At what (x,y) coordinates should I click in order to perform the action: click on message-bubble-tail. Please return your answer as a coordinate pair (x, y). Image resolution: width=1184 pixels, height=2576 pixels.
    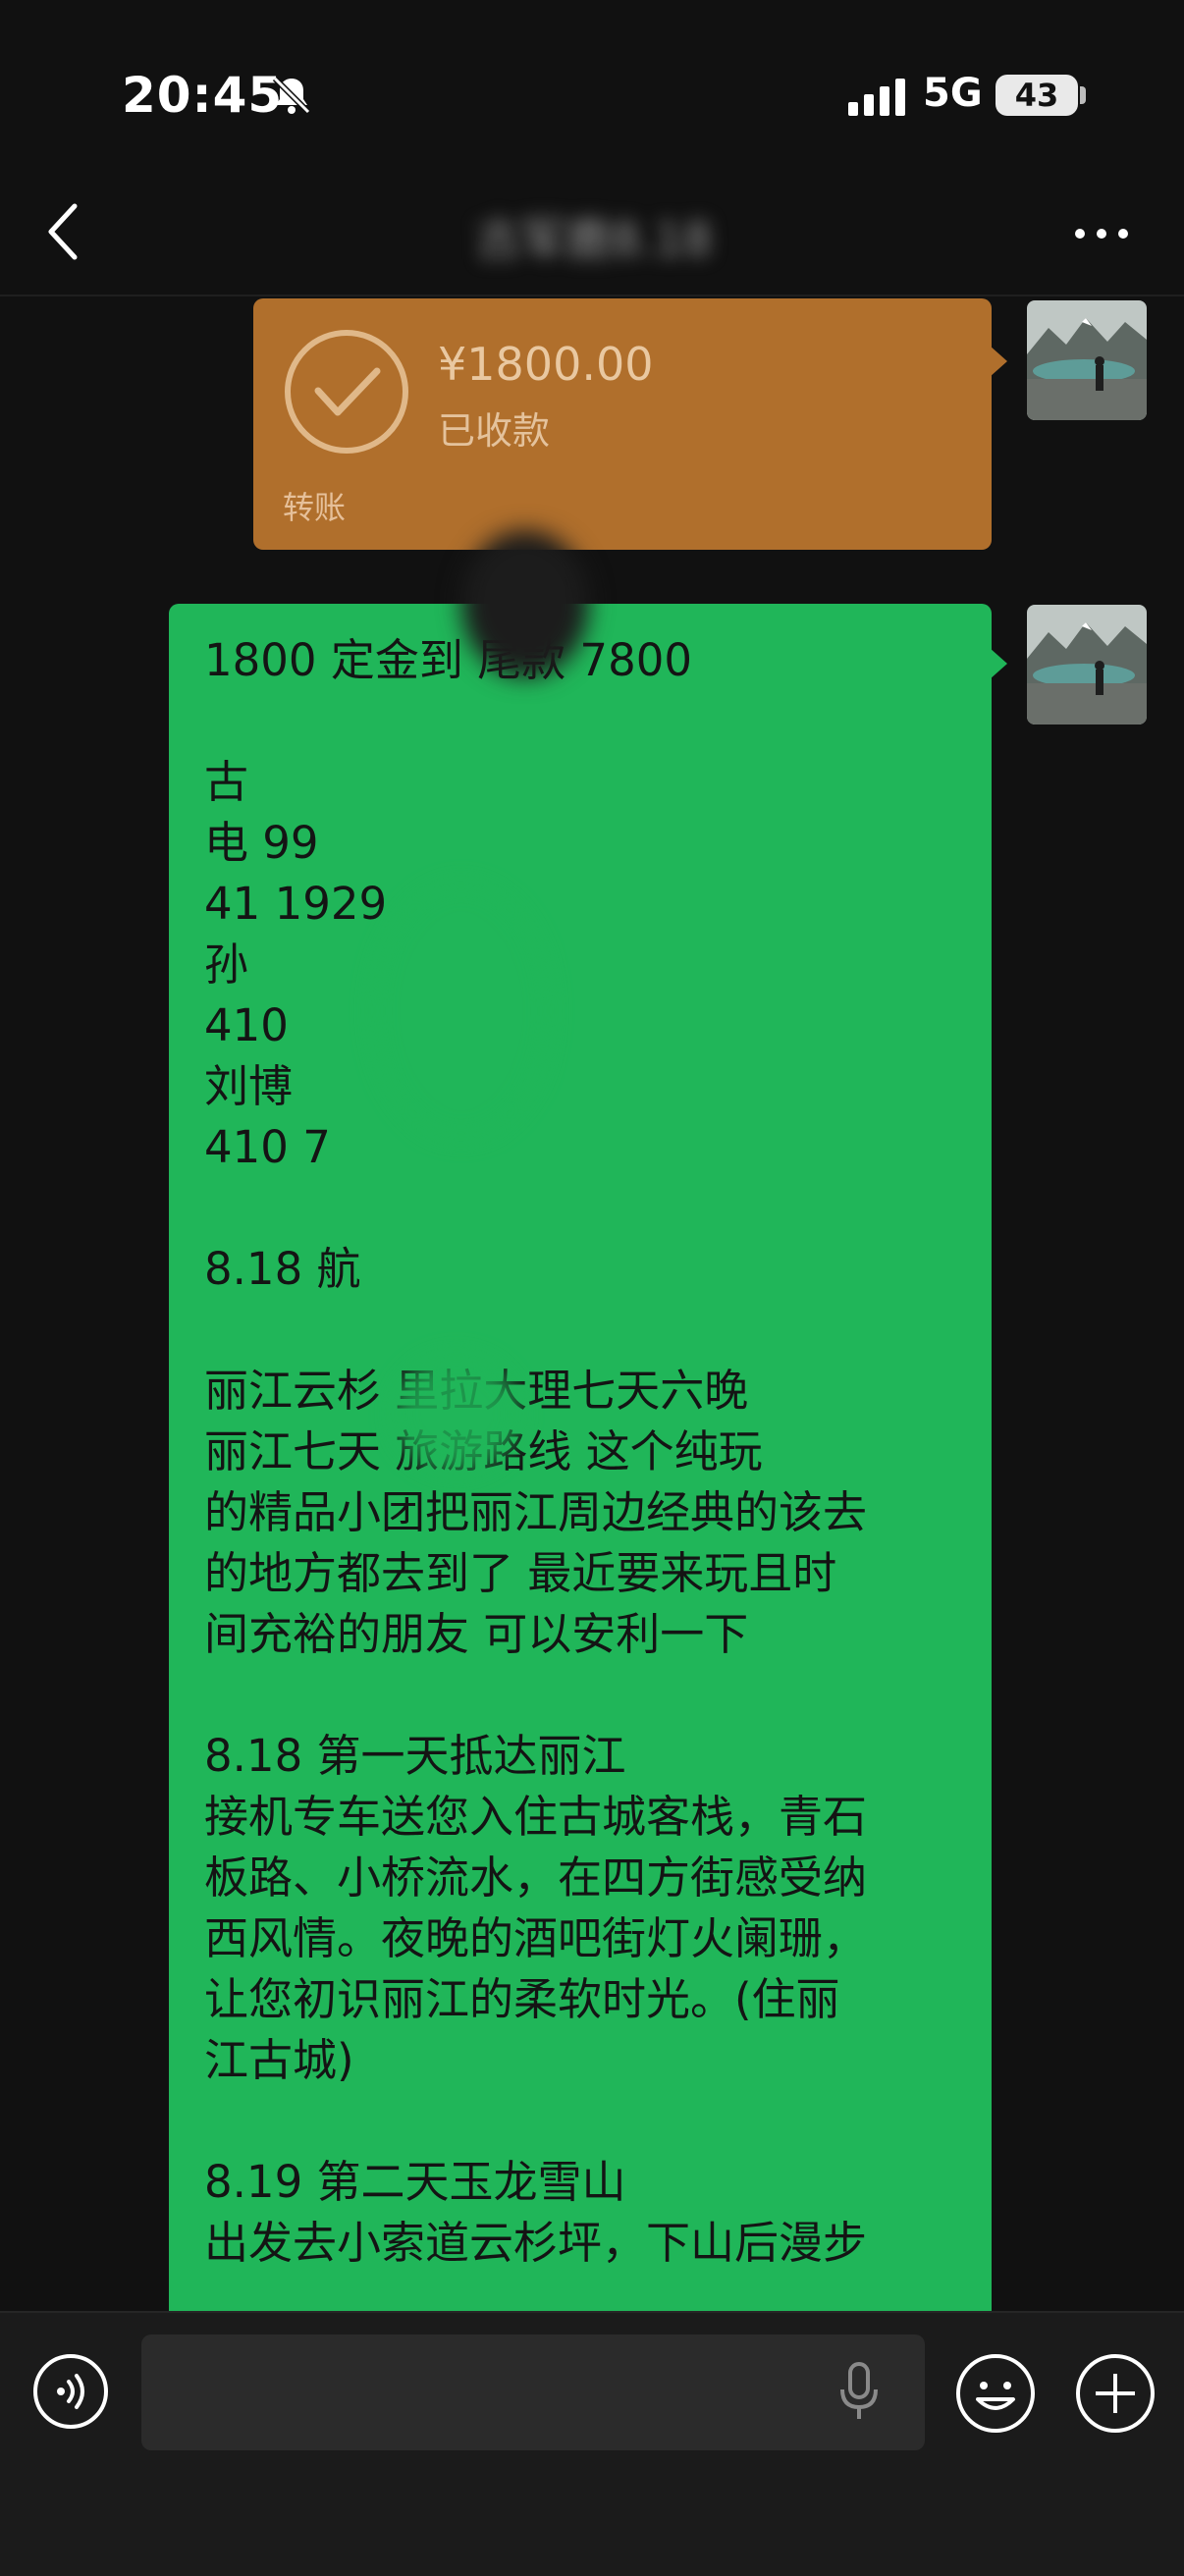
    Looking at the image, I should click on (998, 663).